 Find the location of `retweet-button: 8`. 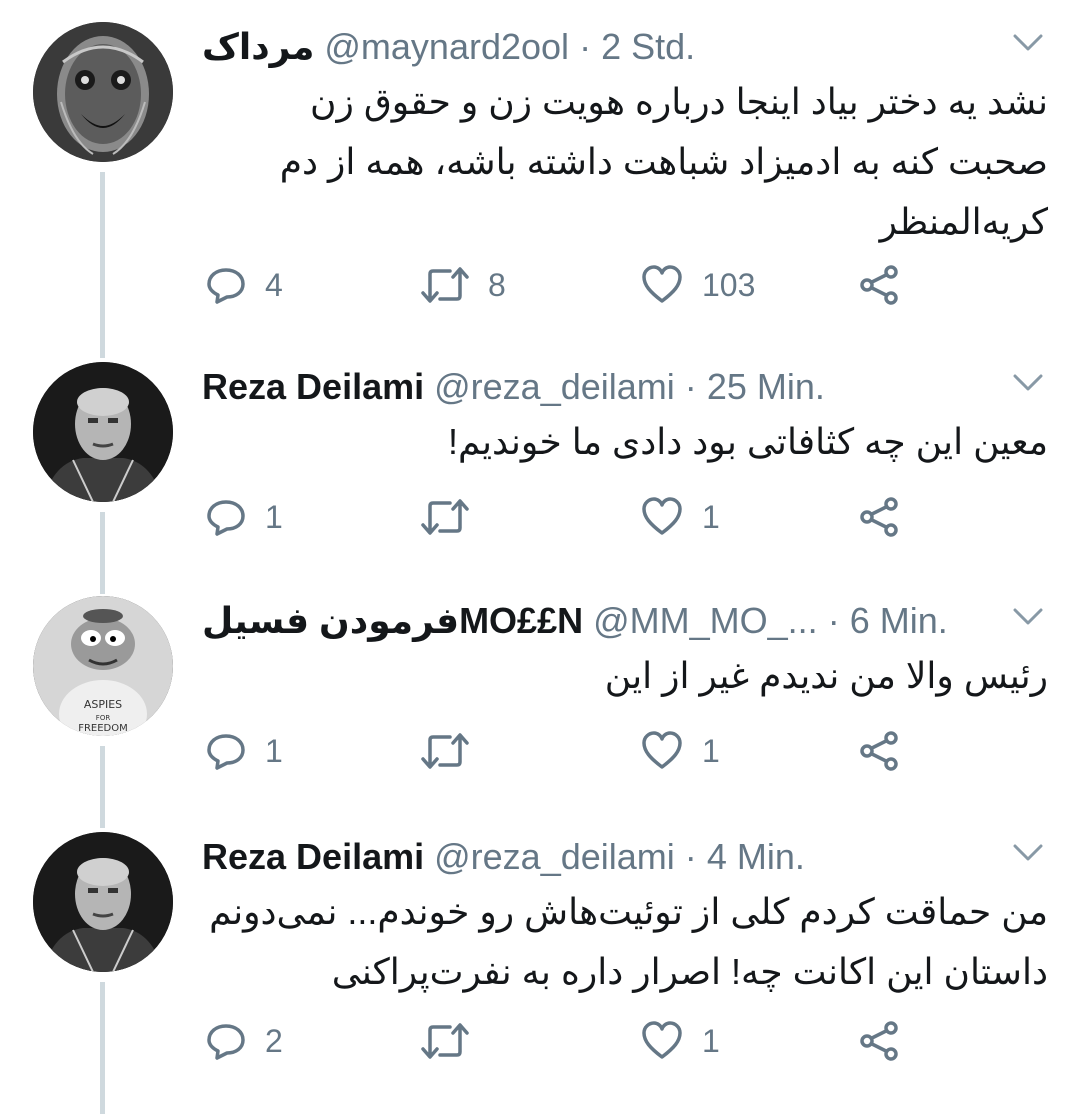

retweet-button: 8 is located at coordinates (463, 285).